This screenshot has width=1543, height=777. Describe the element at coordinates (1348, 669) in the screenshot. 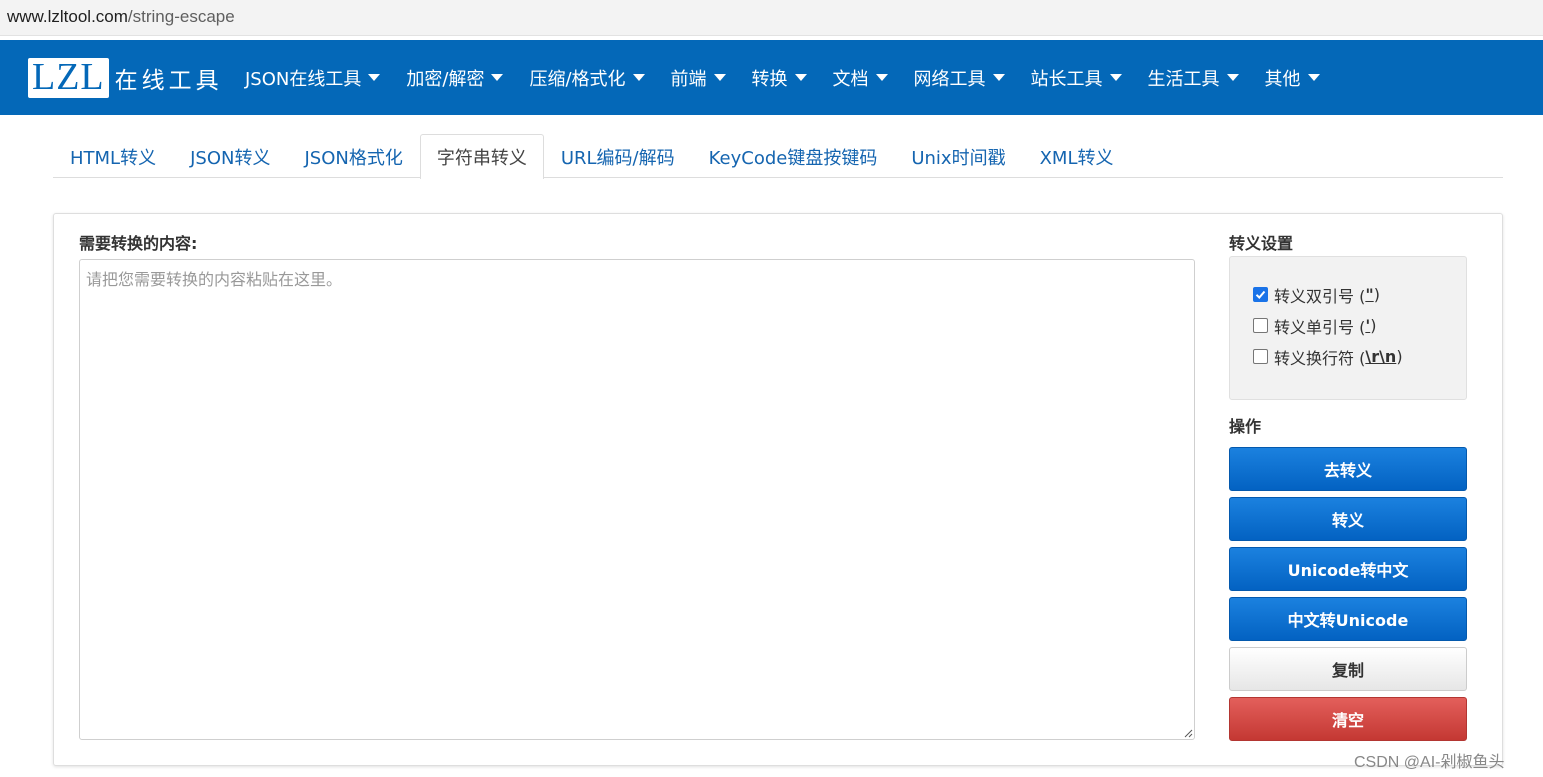

I see `copy-button: 复制` at that location.